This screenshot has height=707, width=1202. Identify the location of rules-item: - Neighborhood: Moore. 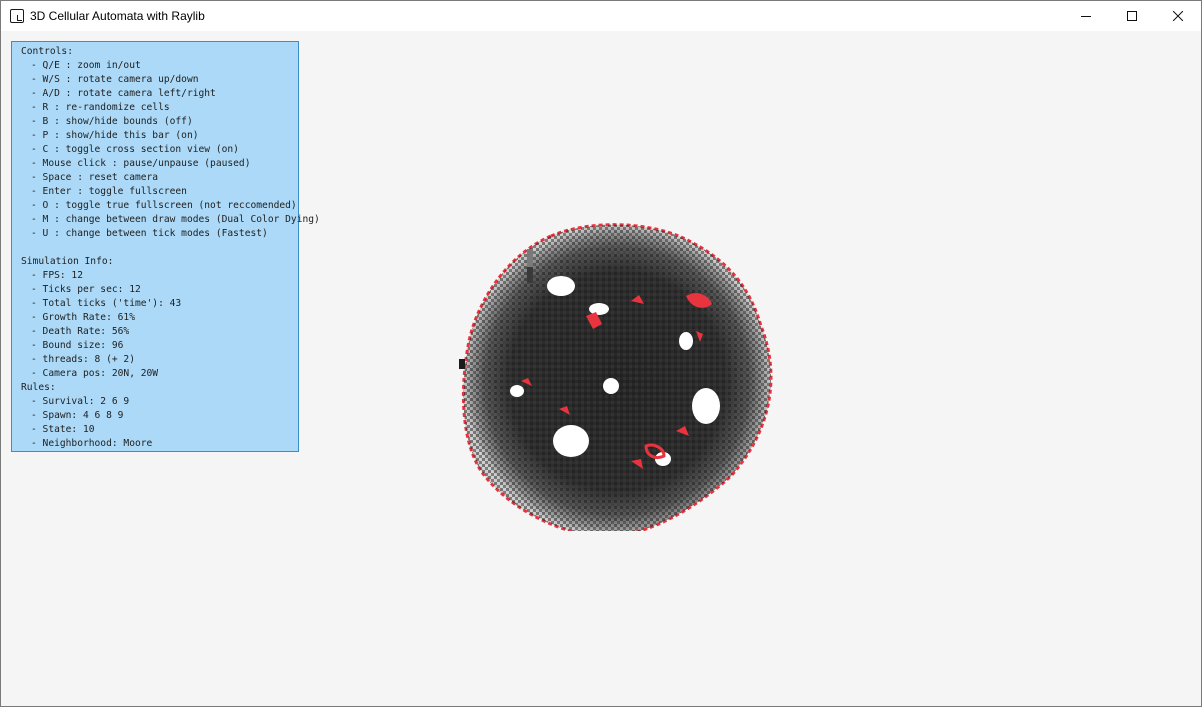
(92, 443).